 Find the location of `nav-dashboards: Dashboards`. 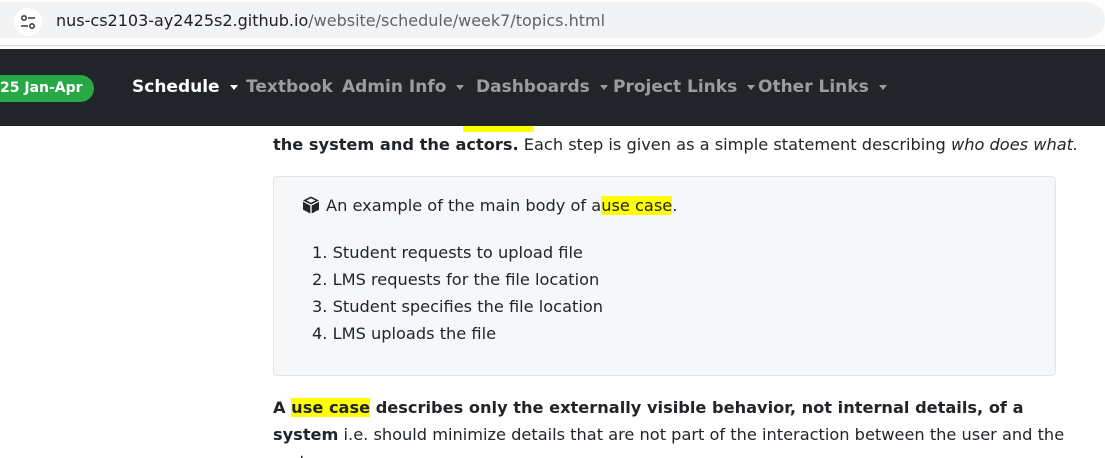

nav-dashboards: Dashboards is located at coordinates (542, 87).